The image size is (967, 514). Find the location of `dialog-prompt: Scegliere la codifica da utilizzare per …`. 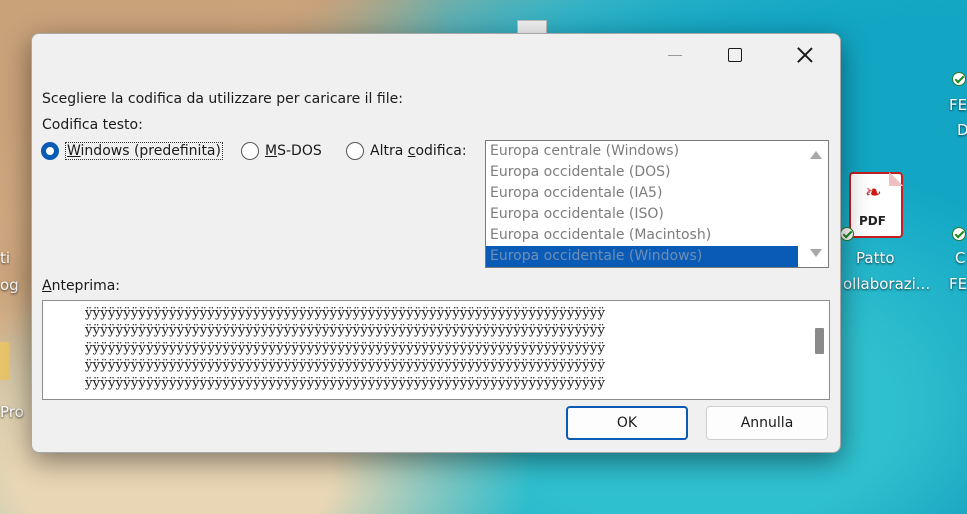

dialog-prompt: Scegliere la codifica da utilizzare per … is located at coordinates (222, 99).